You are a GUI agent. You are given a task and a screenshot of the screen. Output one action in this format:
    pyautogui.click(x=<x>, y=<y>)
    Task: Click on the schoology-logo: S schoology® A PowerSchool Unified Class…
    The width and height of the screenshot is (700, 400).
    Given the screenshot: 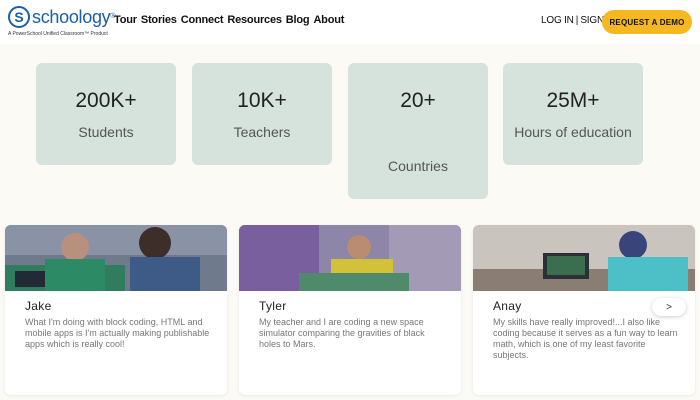 What is the action you would take?
    pyautogui.click(x=62, y=23)
    